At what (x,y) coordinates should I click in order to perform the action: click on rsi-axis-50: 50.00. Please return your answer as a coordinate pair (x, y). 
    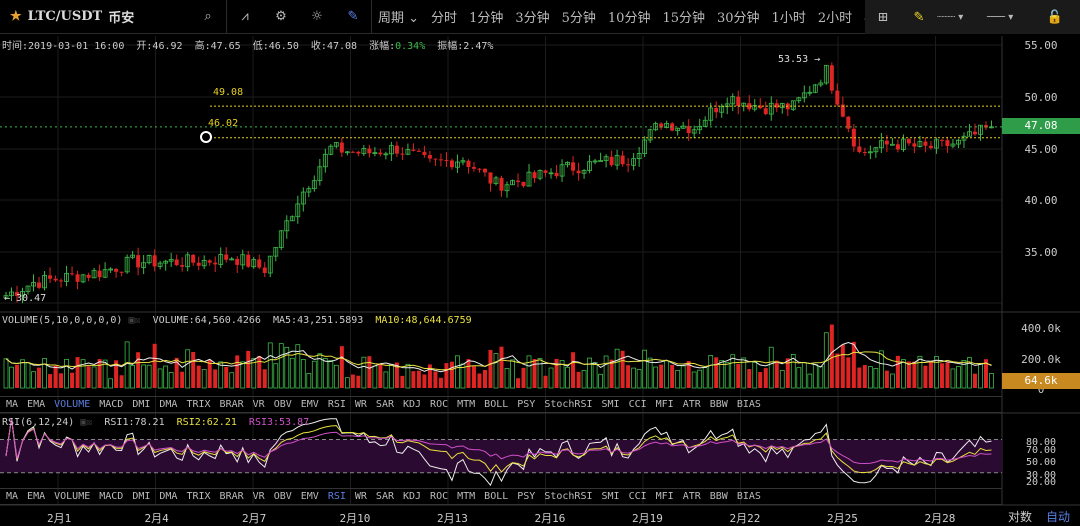
    Looking at the image, I should click on (1041, 462).